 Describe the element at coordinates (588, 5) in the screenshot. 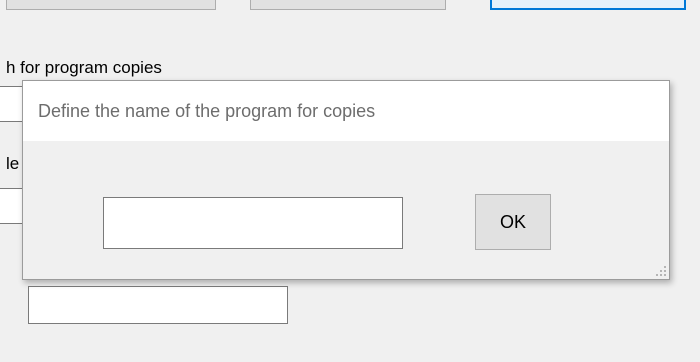

I see `background-button-3-focused` at that location.